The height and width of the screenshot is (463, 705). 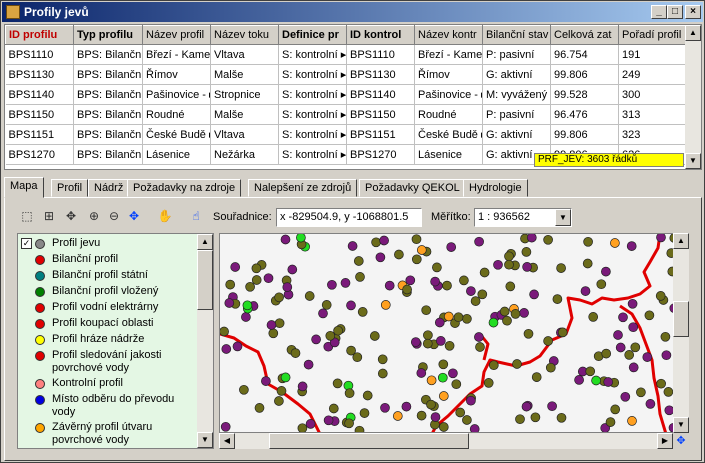 I want to click on column-header: Bilanční stav, so click(x=516, y=35).